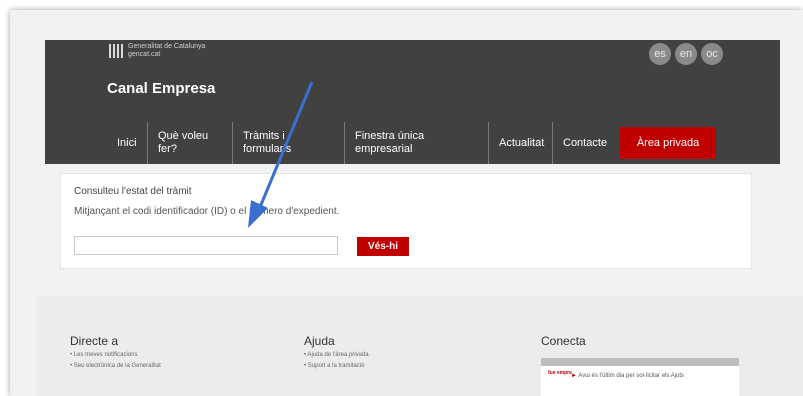 This screenshot has width=803, height=396. Describe the element at coordinates (167, 149) in the screenshot. I see `nav-label-line2: fer?` at that location.